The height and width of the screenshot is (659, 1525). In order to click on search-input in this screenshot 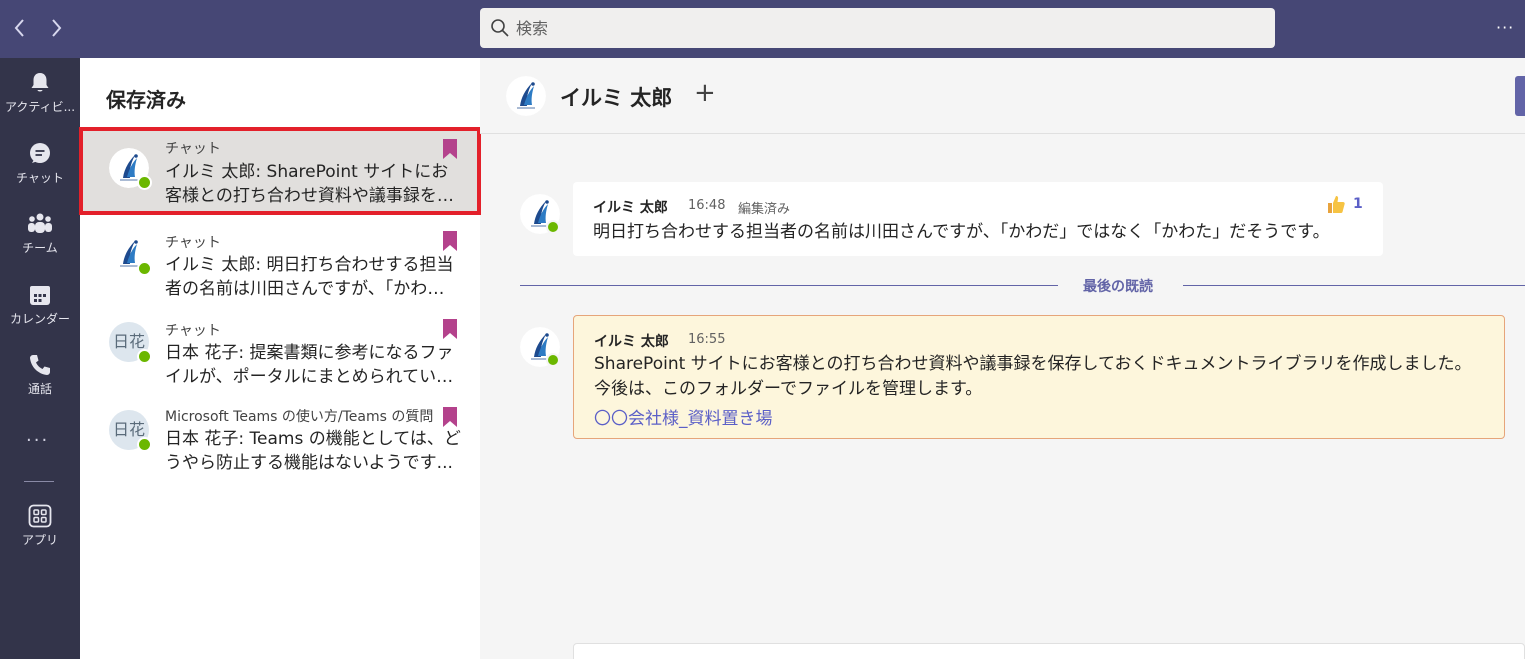, I will do `click(886, 28)`.